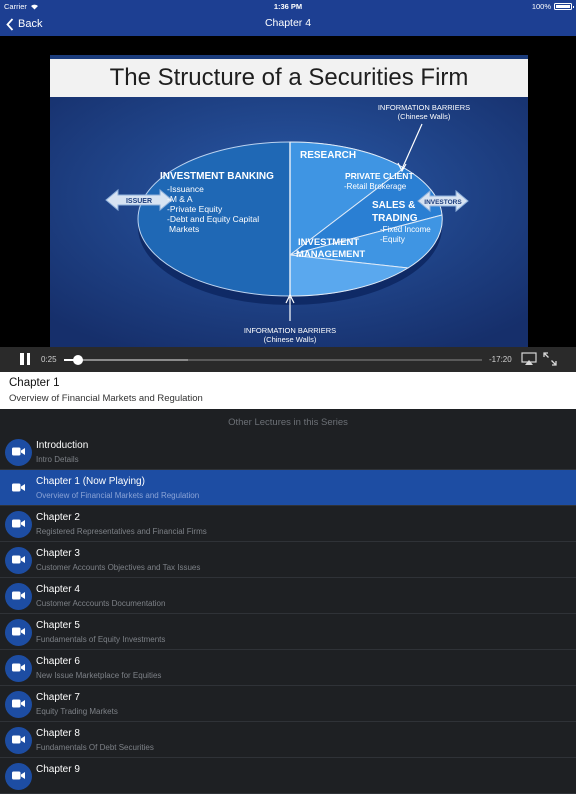  What do you see at coordinates (195, 209) in the screenshot?
I see `ib-item-3: -Private Equity` at bounding box center [195, 209].